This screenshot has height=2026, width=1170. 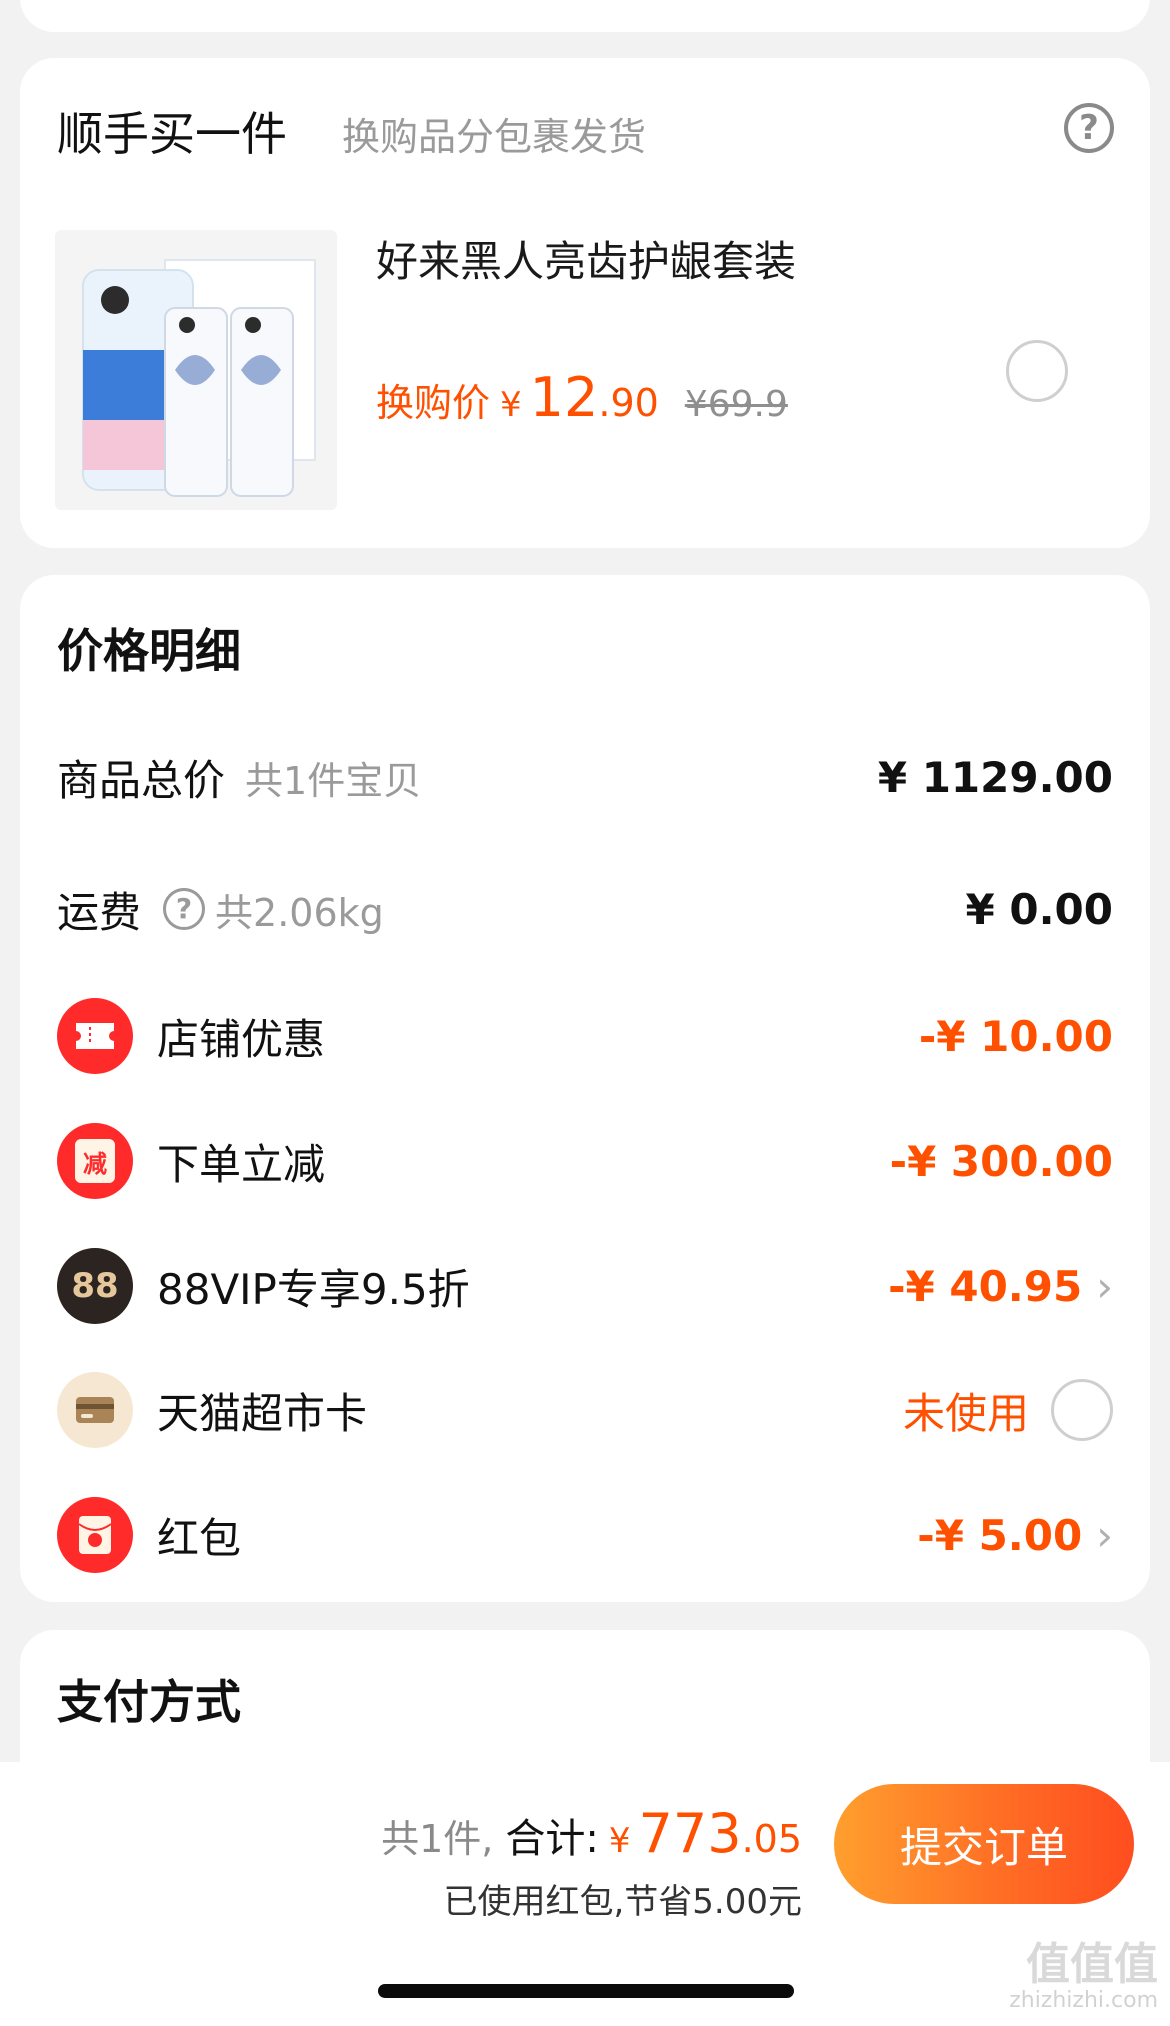 I want to click on price-integer: 12, so click(x=564, y=397).